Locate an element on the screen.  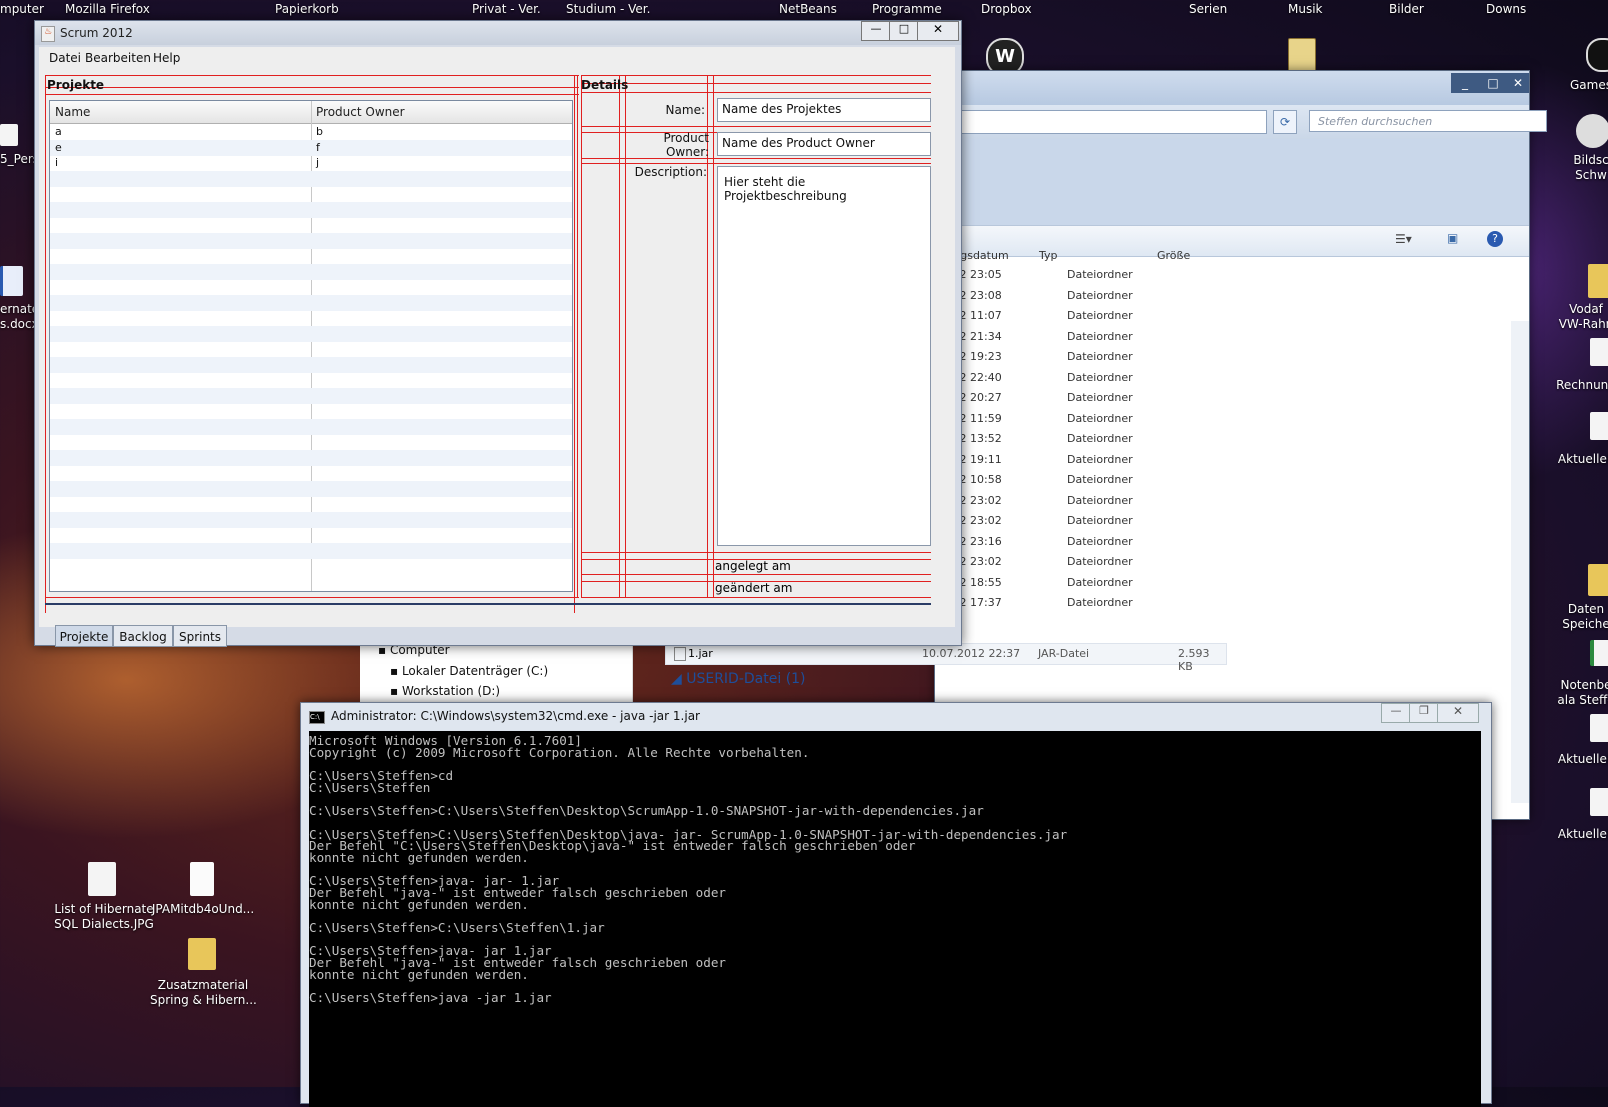
menu-datei: Datei is located at coordinates (65, 58).